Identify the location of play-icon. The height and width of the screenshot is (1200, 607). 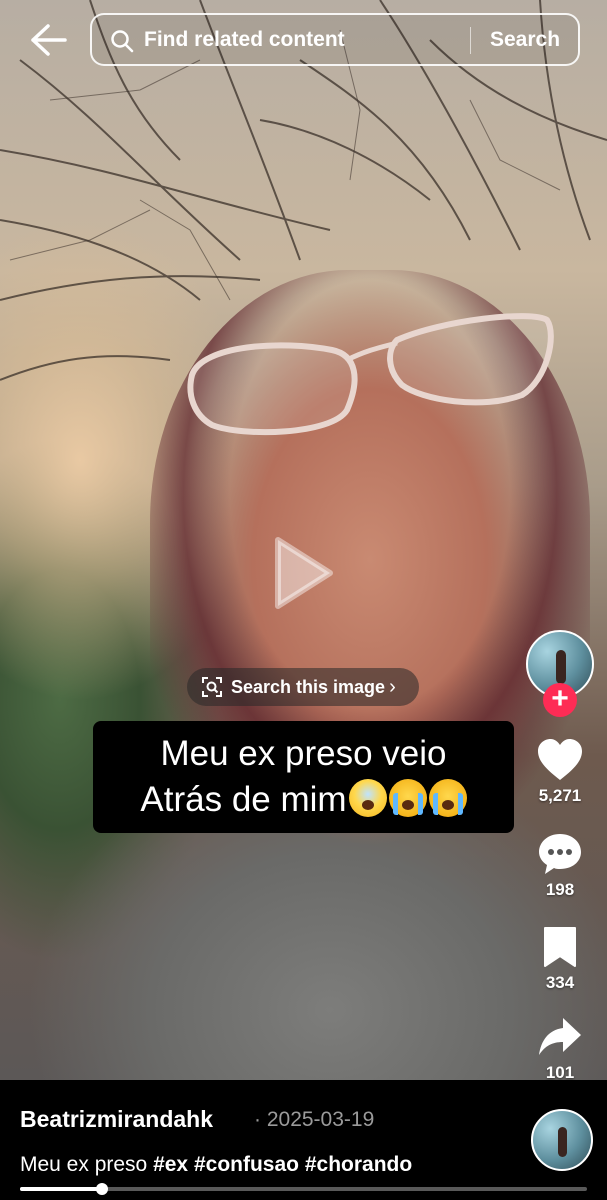
(304, 573).